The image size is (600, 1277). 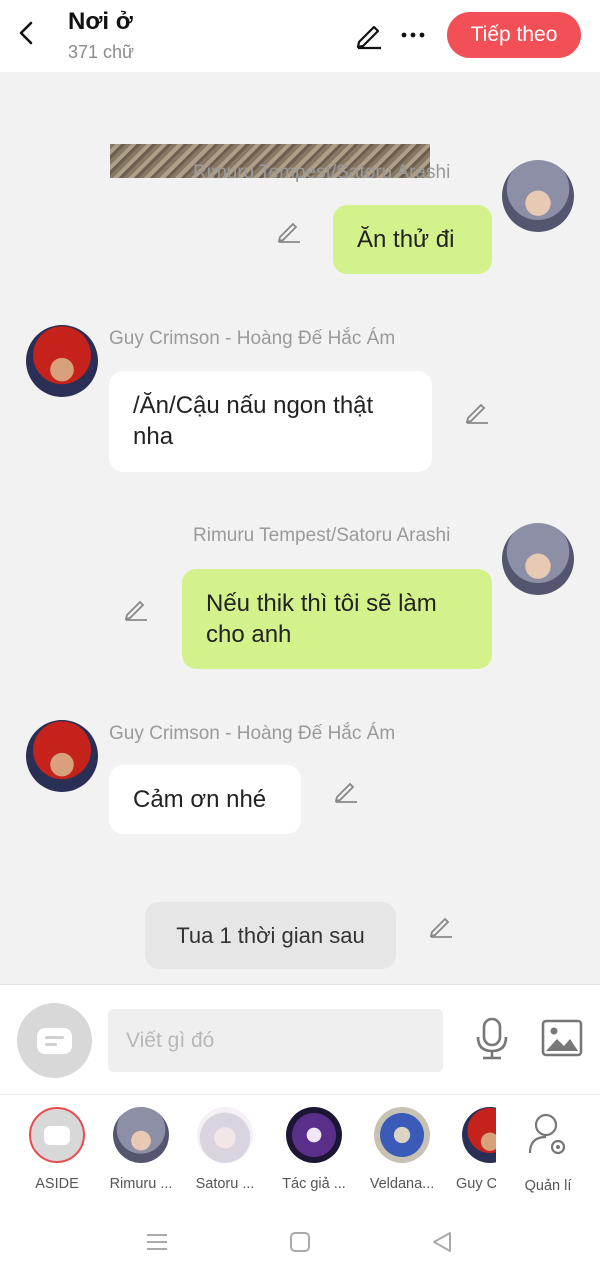 What do you see at coordinates (300, 36) in the screenshot?
I see `top-bar: Nơi ở 371 chữ Tiếp theo` at bounding box center [300, 36].